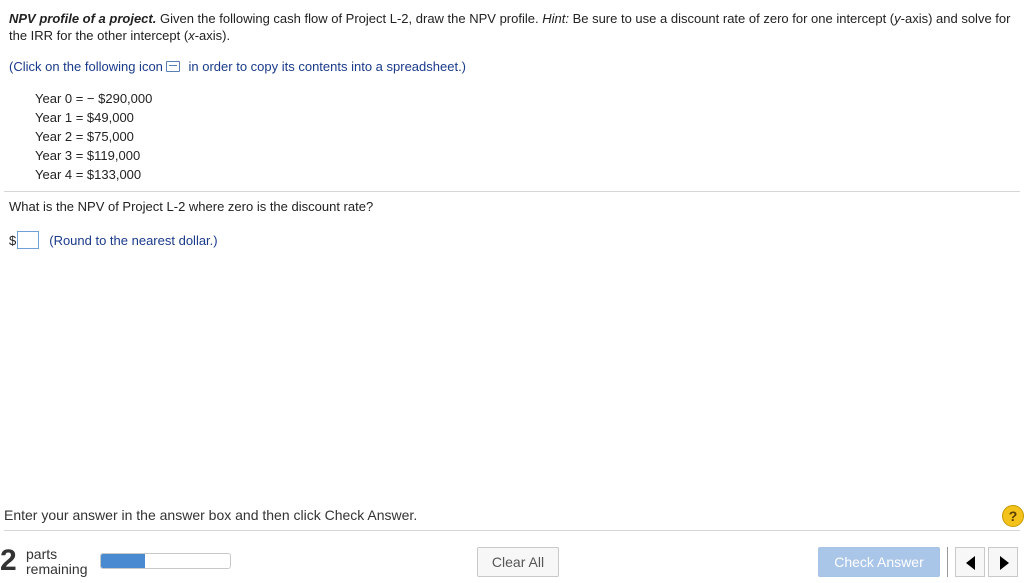  Describe the element at coordinates (1013, 516) in the screenshot. I see `help-icon: ?` at that location.